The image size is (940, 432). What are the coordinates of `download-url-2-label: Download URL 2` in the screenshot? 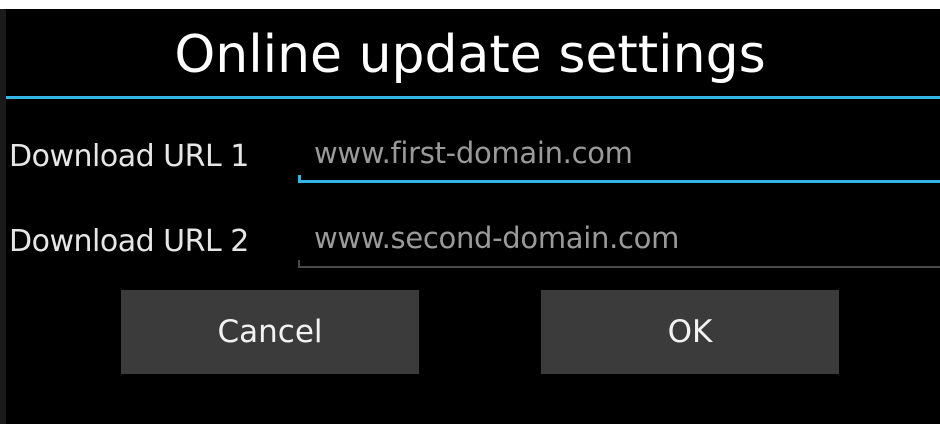 It's located at (129, 241).